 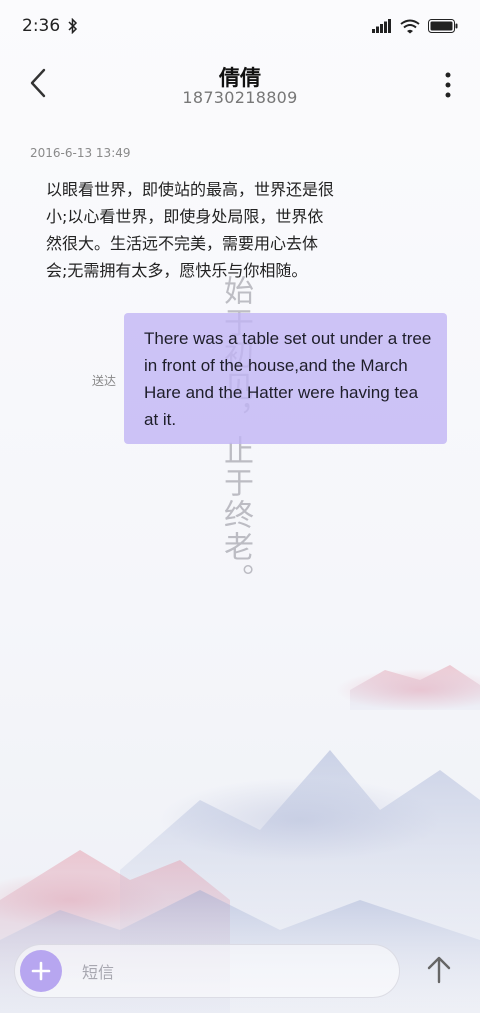 I want to click on message-input, so click(x=232, y=972).